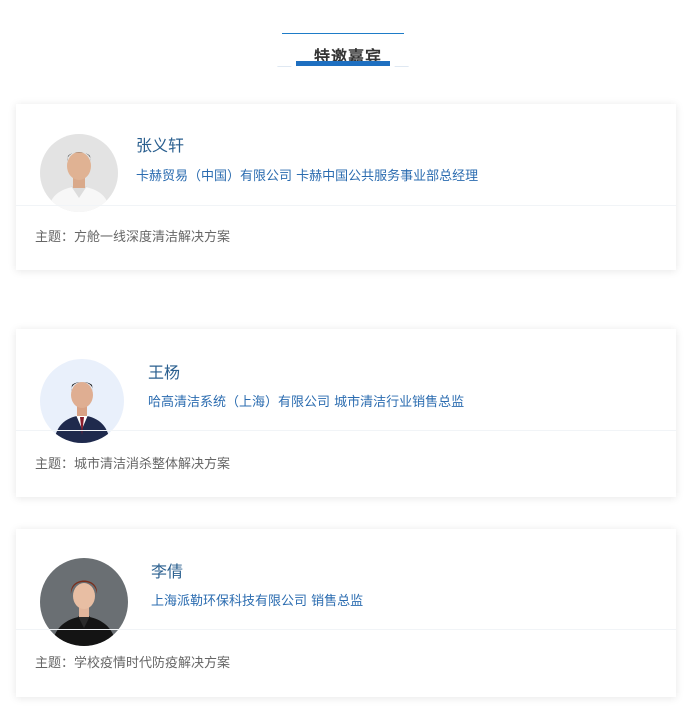 Image resolution: width=696 pixels, height=710 pixels. I want to click on portrait-man-white-shirt-icon, so click(79, 173).